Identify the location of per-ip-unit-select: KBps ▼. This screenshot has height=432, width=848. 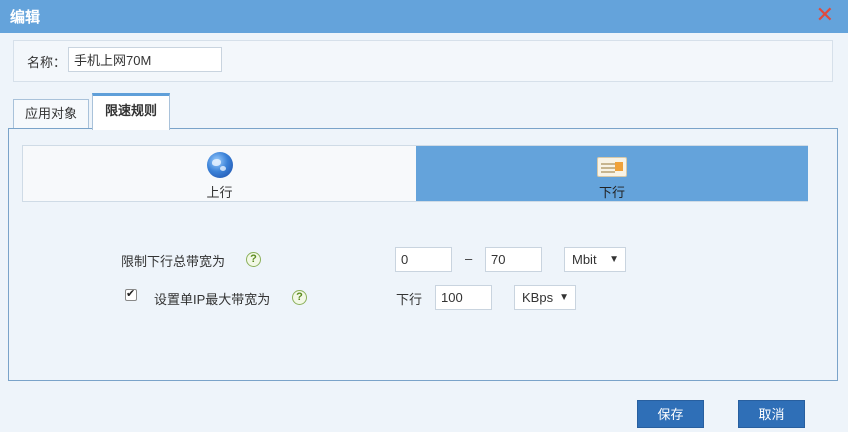
(545, 297).